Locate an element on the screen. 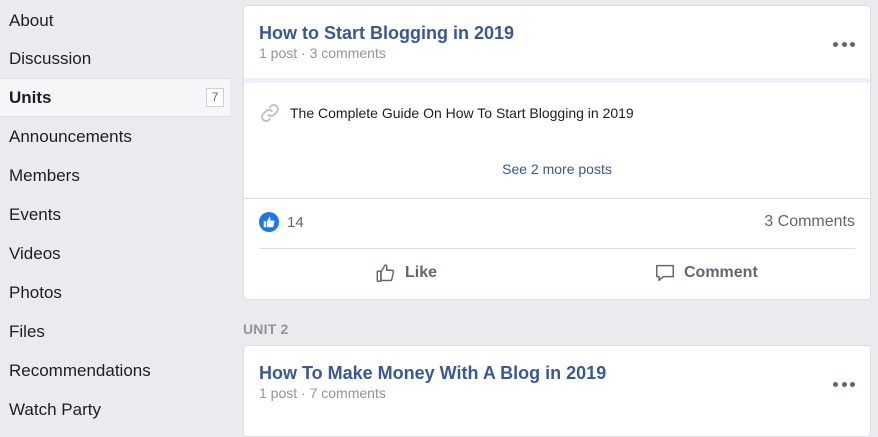 The height and width of the screenshot is (437, 878). sidebar-item-events: Events is located at coordinates (115, 214).